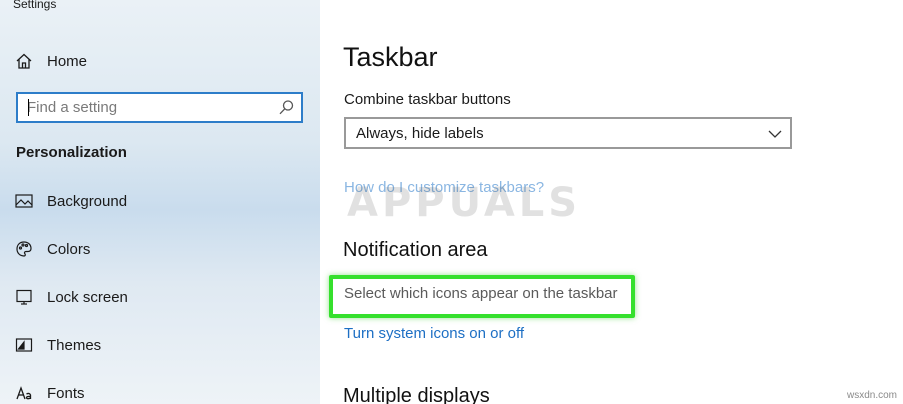 Image resolution: width=903 pixels, height=404 pixels. Describe the element at coordinates (24, 201) in the screenshot. I see `image-icon` at that location.